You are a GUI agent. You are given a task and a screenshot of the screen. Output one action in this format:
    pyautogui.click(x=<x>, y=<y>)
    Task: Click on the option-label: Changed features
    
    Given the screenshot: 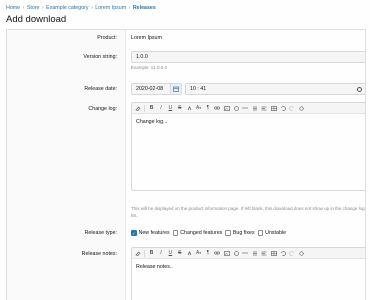 What is the action you would take?
    pyautogui.click(x=201, y=233)
    